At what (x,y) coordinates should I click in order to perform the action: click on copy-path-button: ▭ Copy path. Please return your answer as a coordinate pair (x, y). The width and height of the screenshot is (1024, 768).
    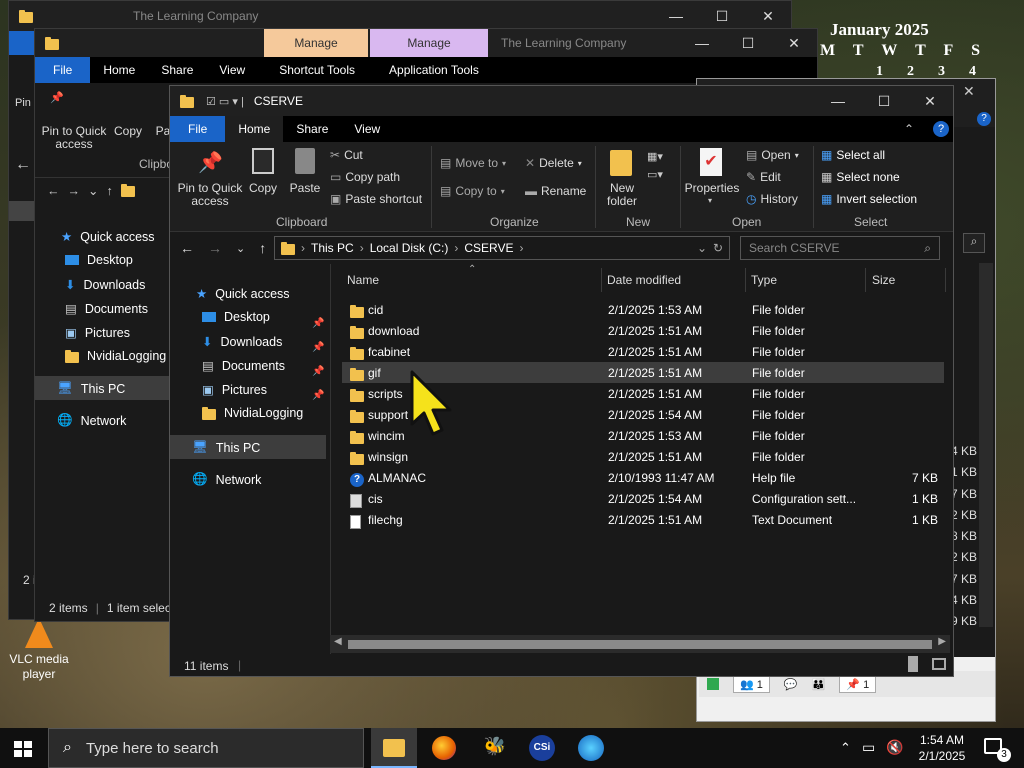
    Looking at the image, I should click on (365, 177).